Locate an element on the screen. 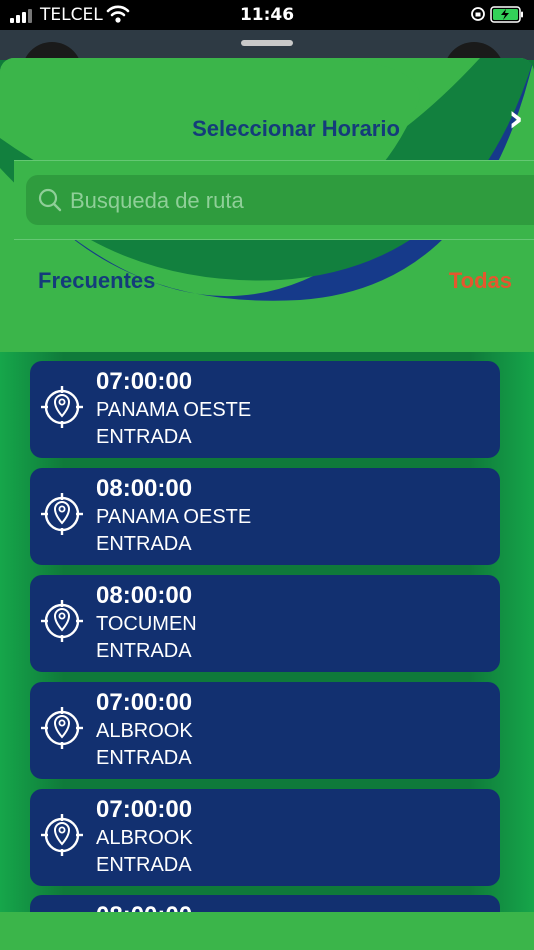  schedule-place: TOCUMEN is located at coordinates (146, 624).